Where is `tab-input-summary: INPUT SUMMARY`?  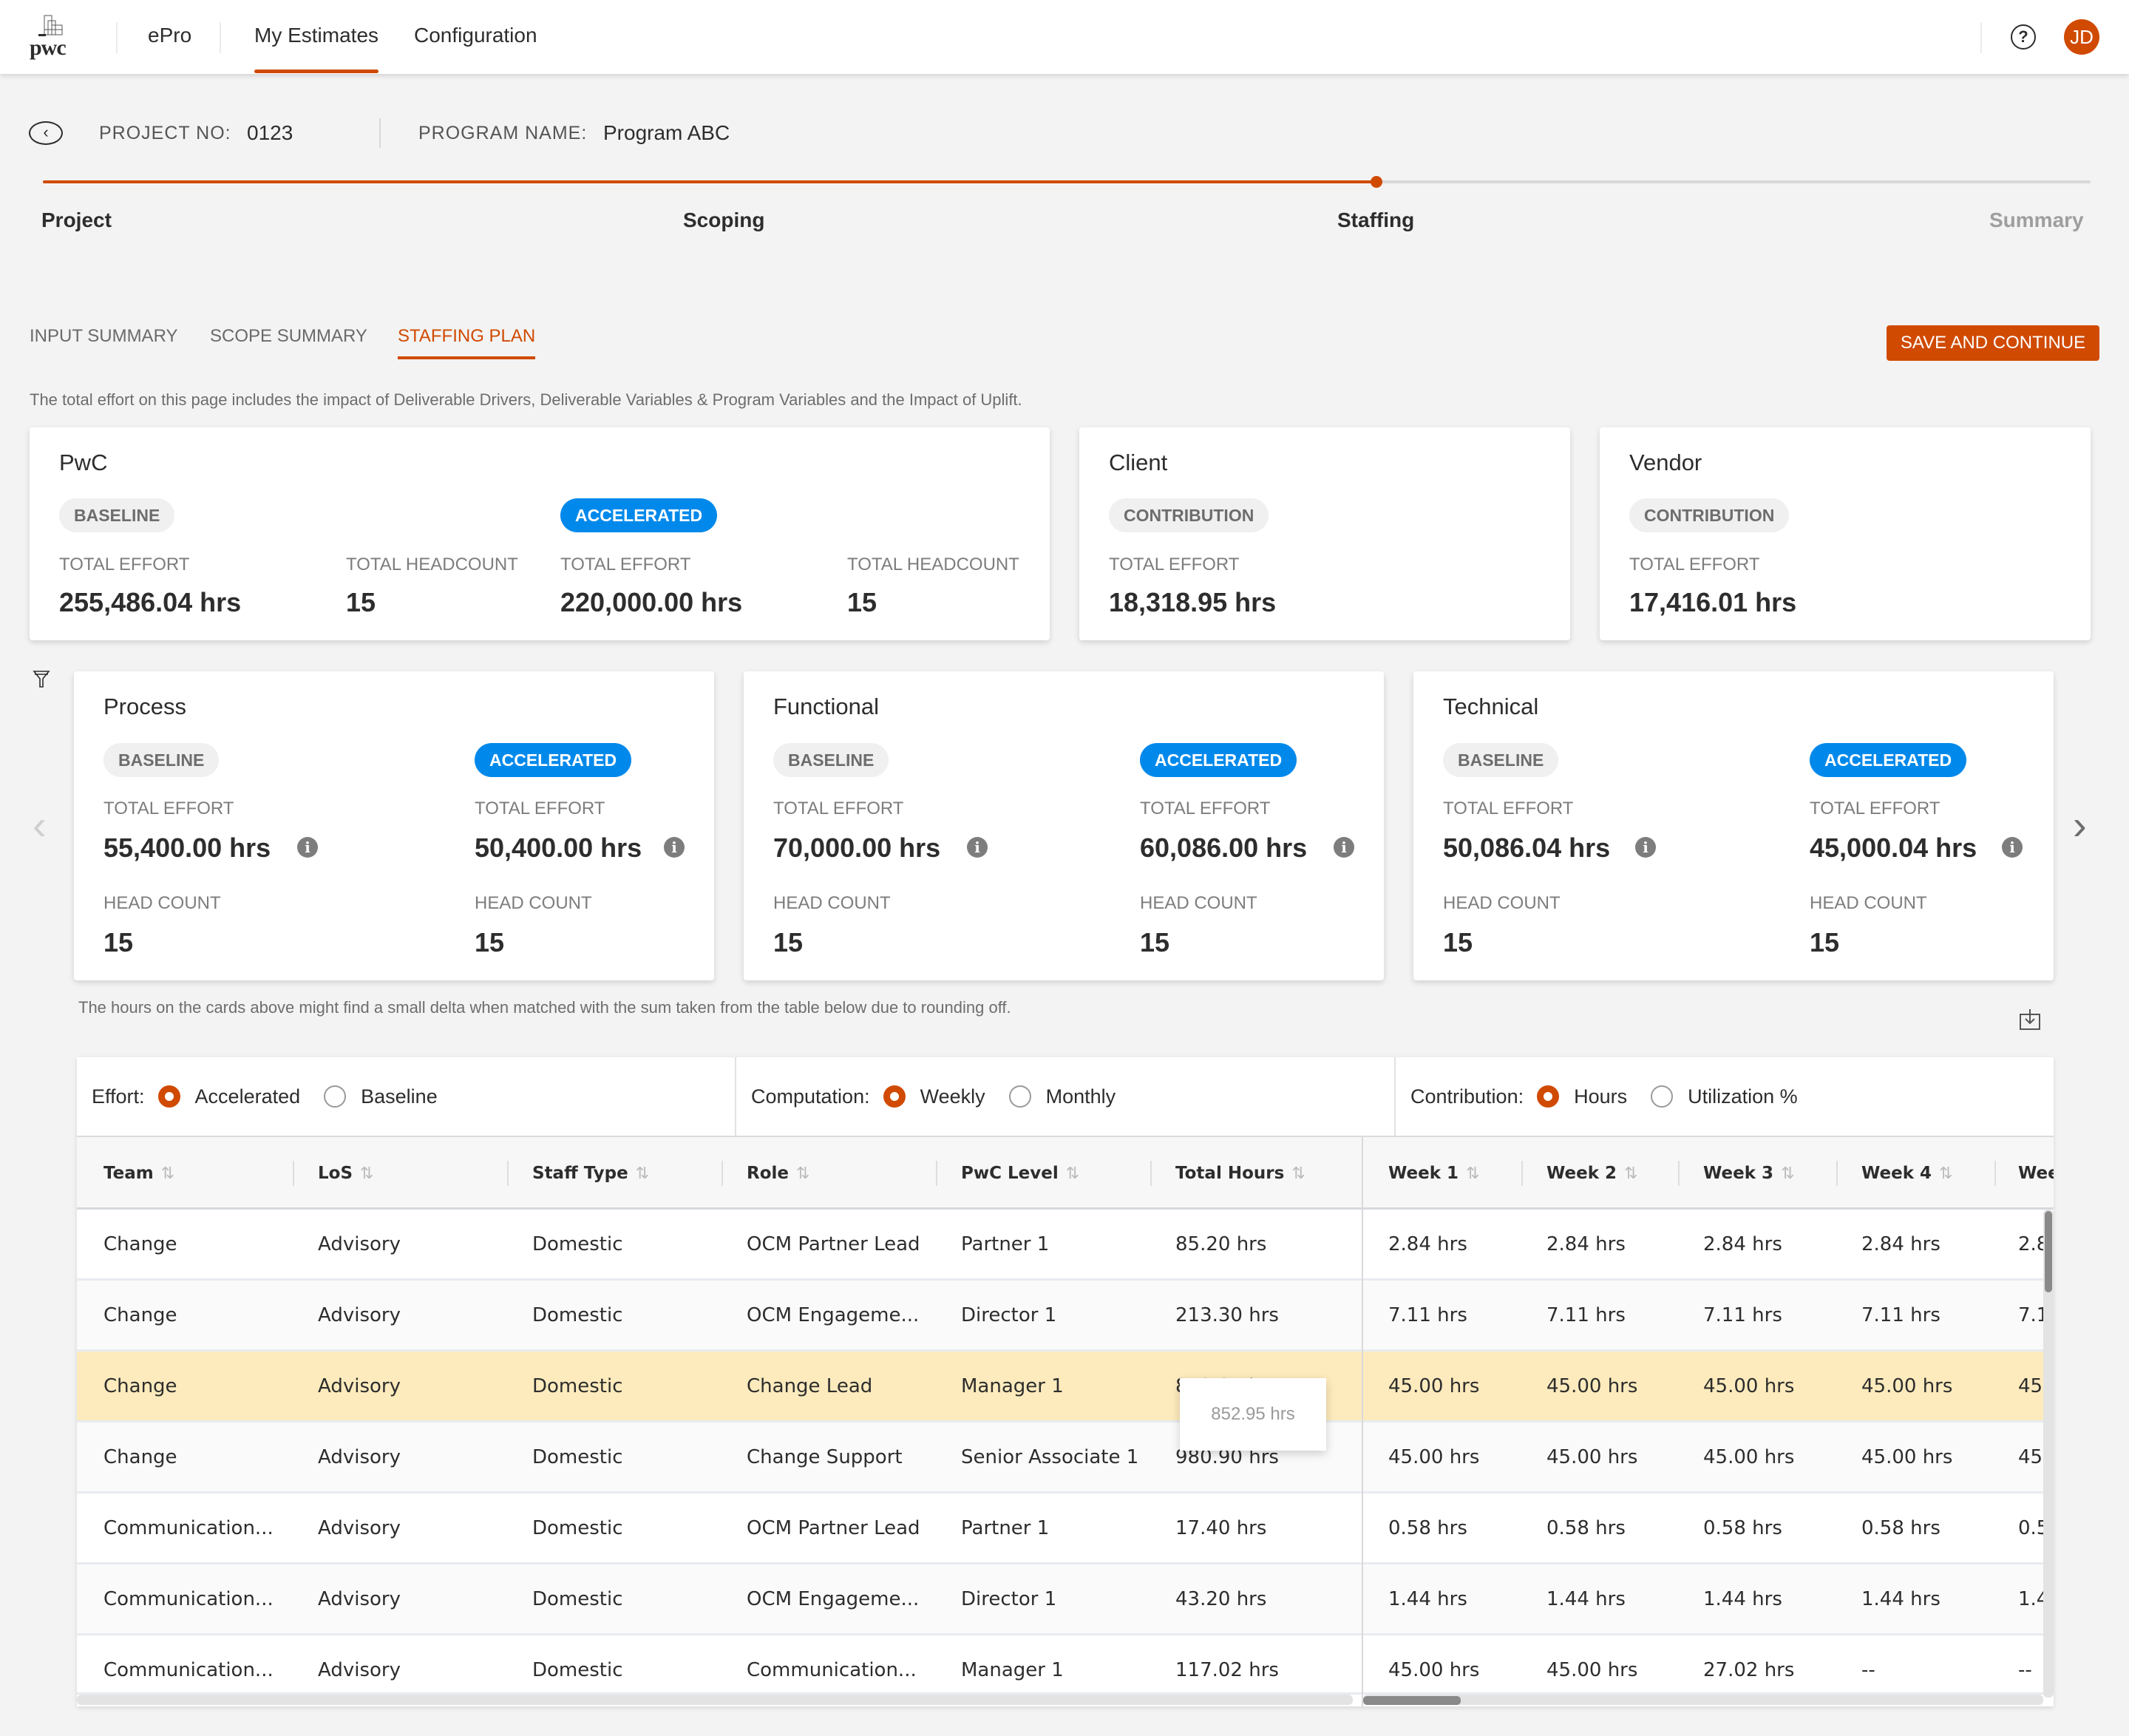 tab-input-summary: INPUT SUMMARY is located at coordinates (103, 336).